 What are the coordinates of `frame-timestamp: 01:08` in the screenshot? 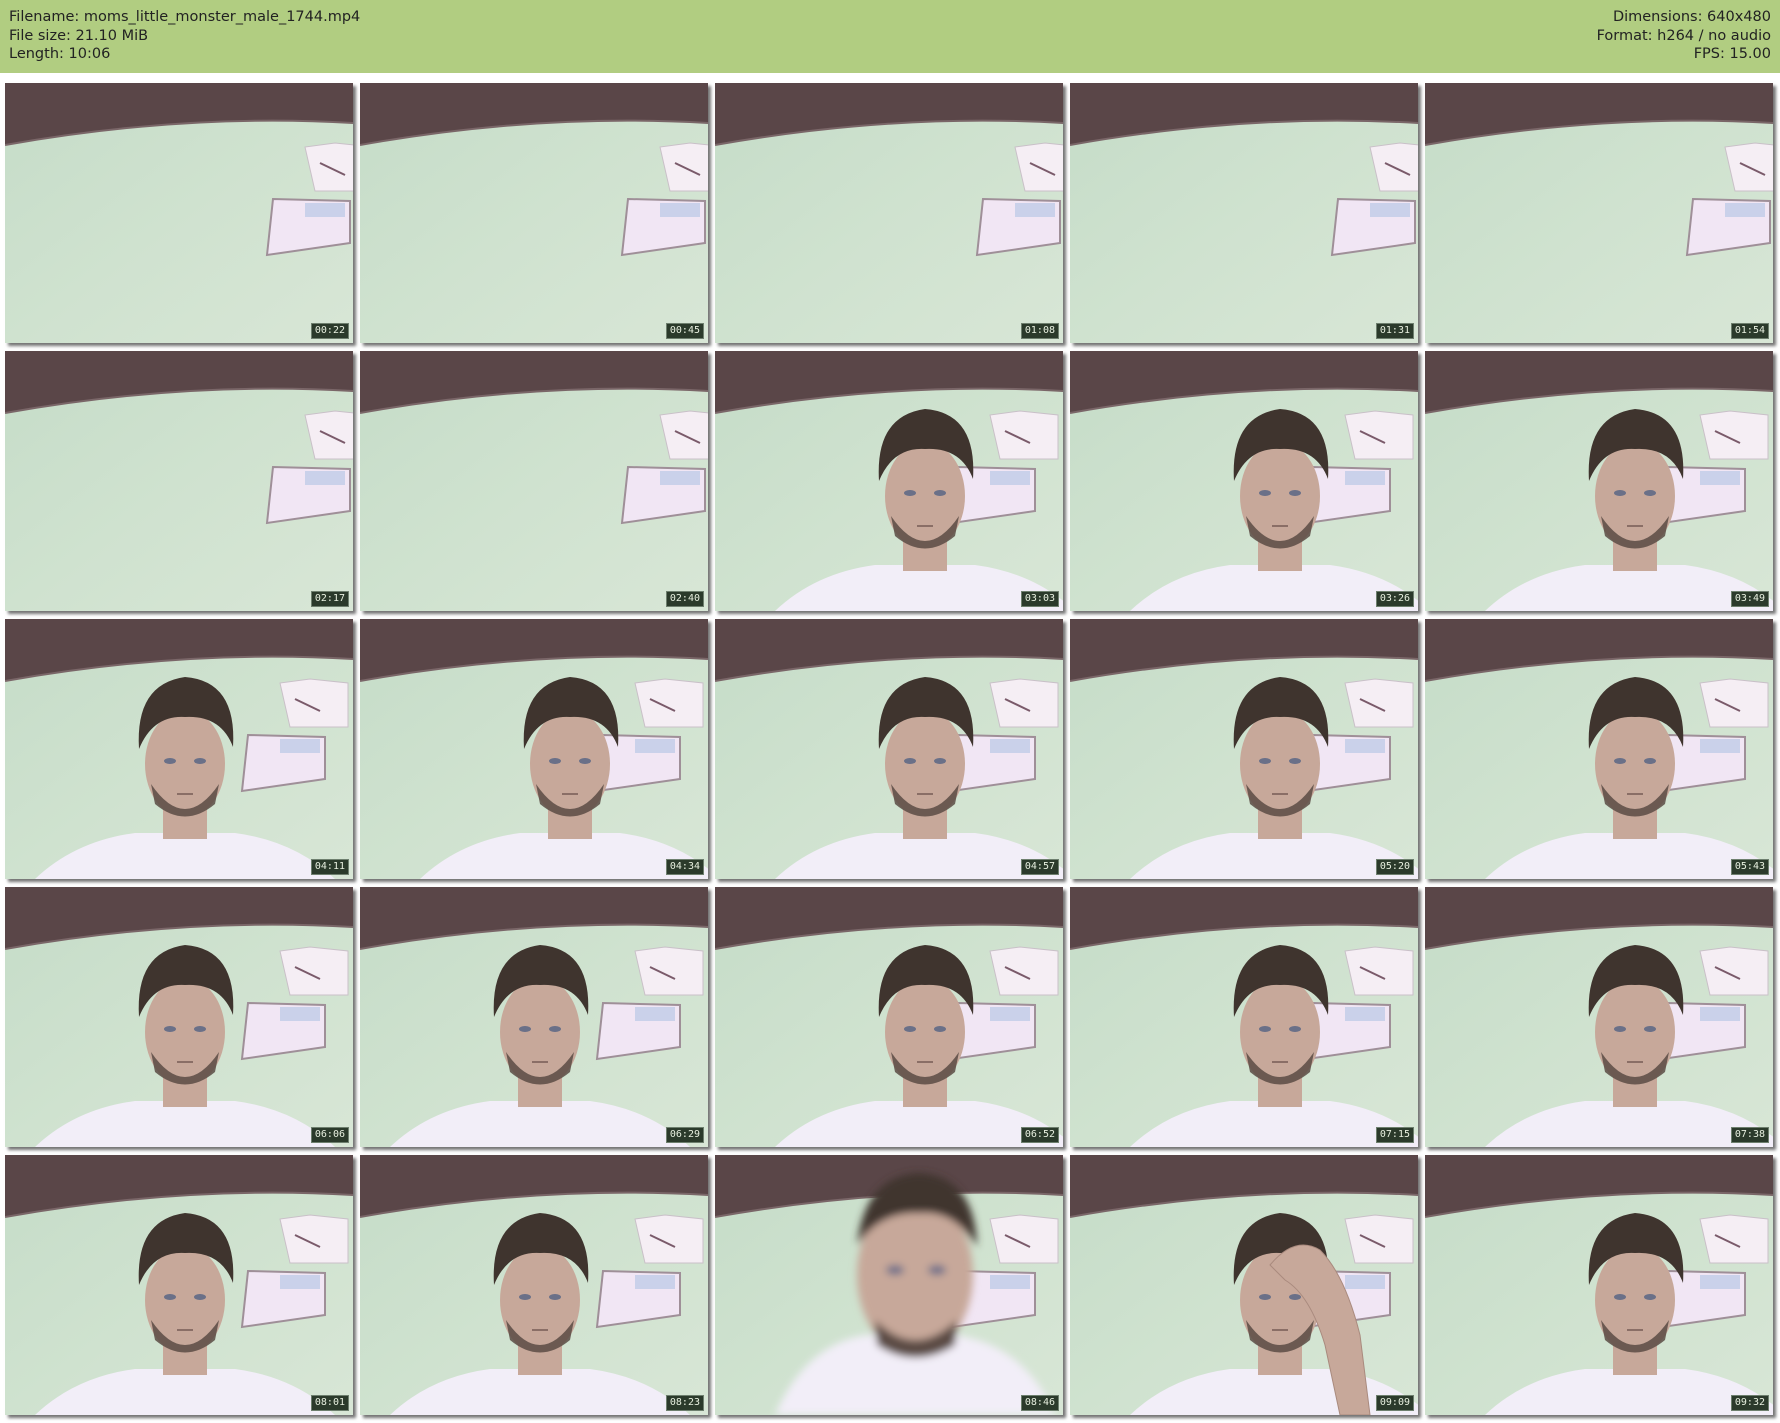 It's located at (1039, 331).